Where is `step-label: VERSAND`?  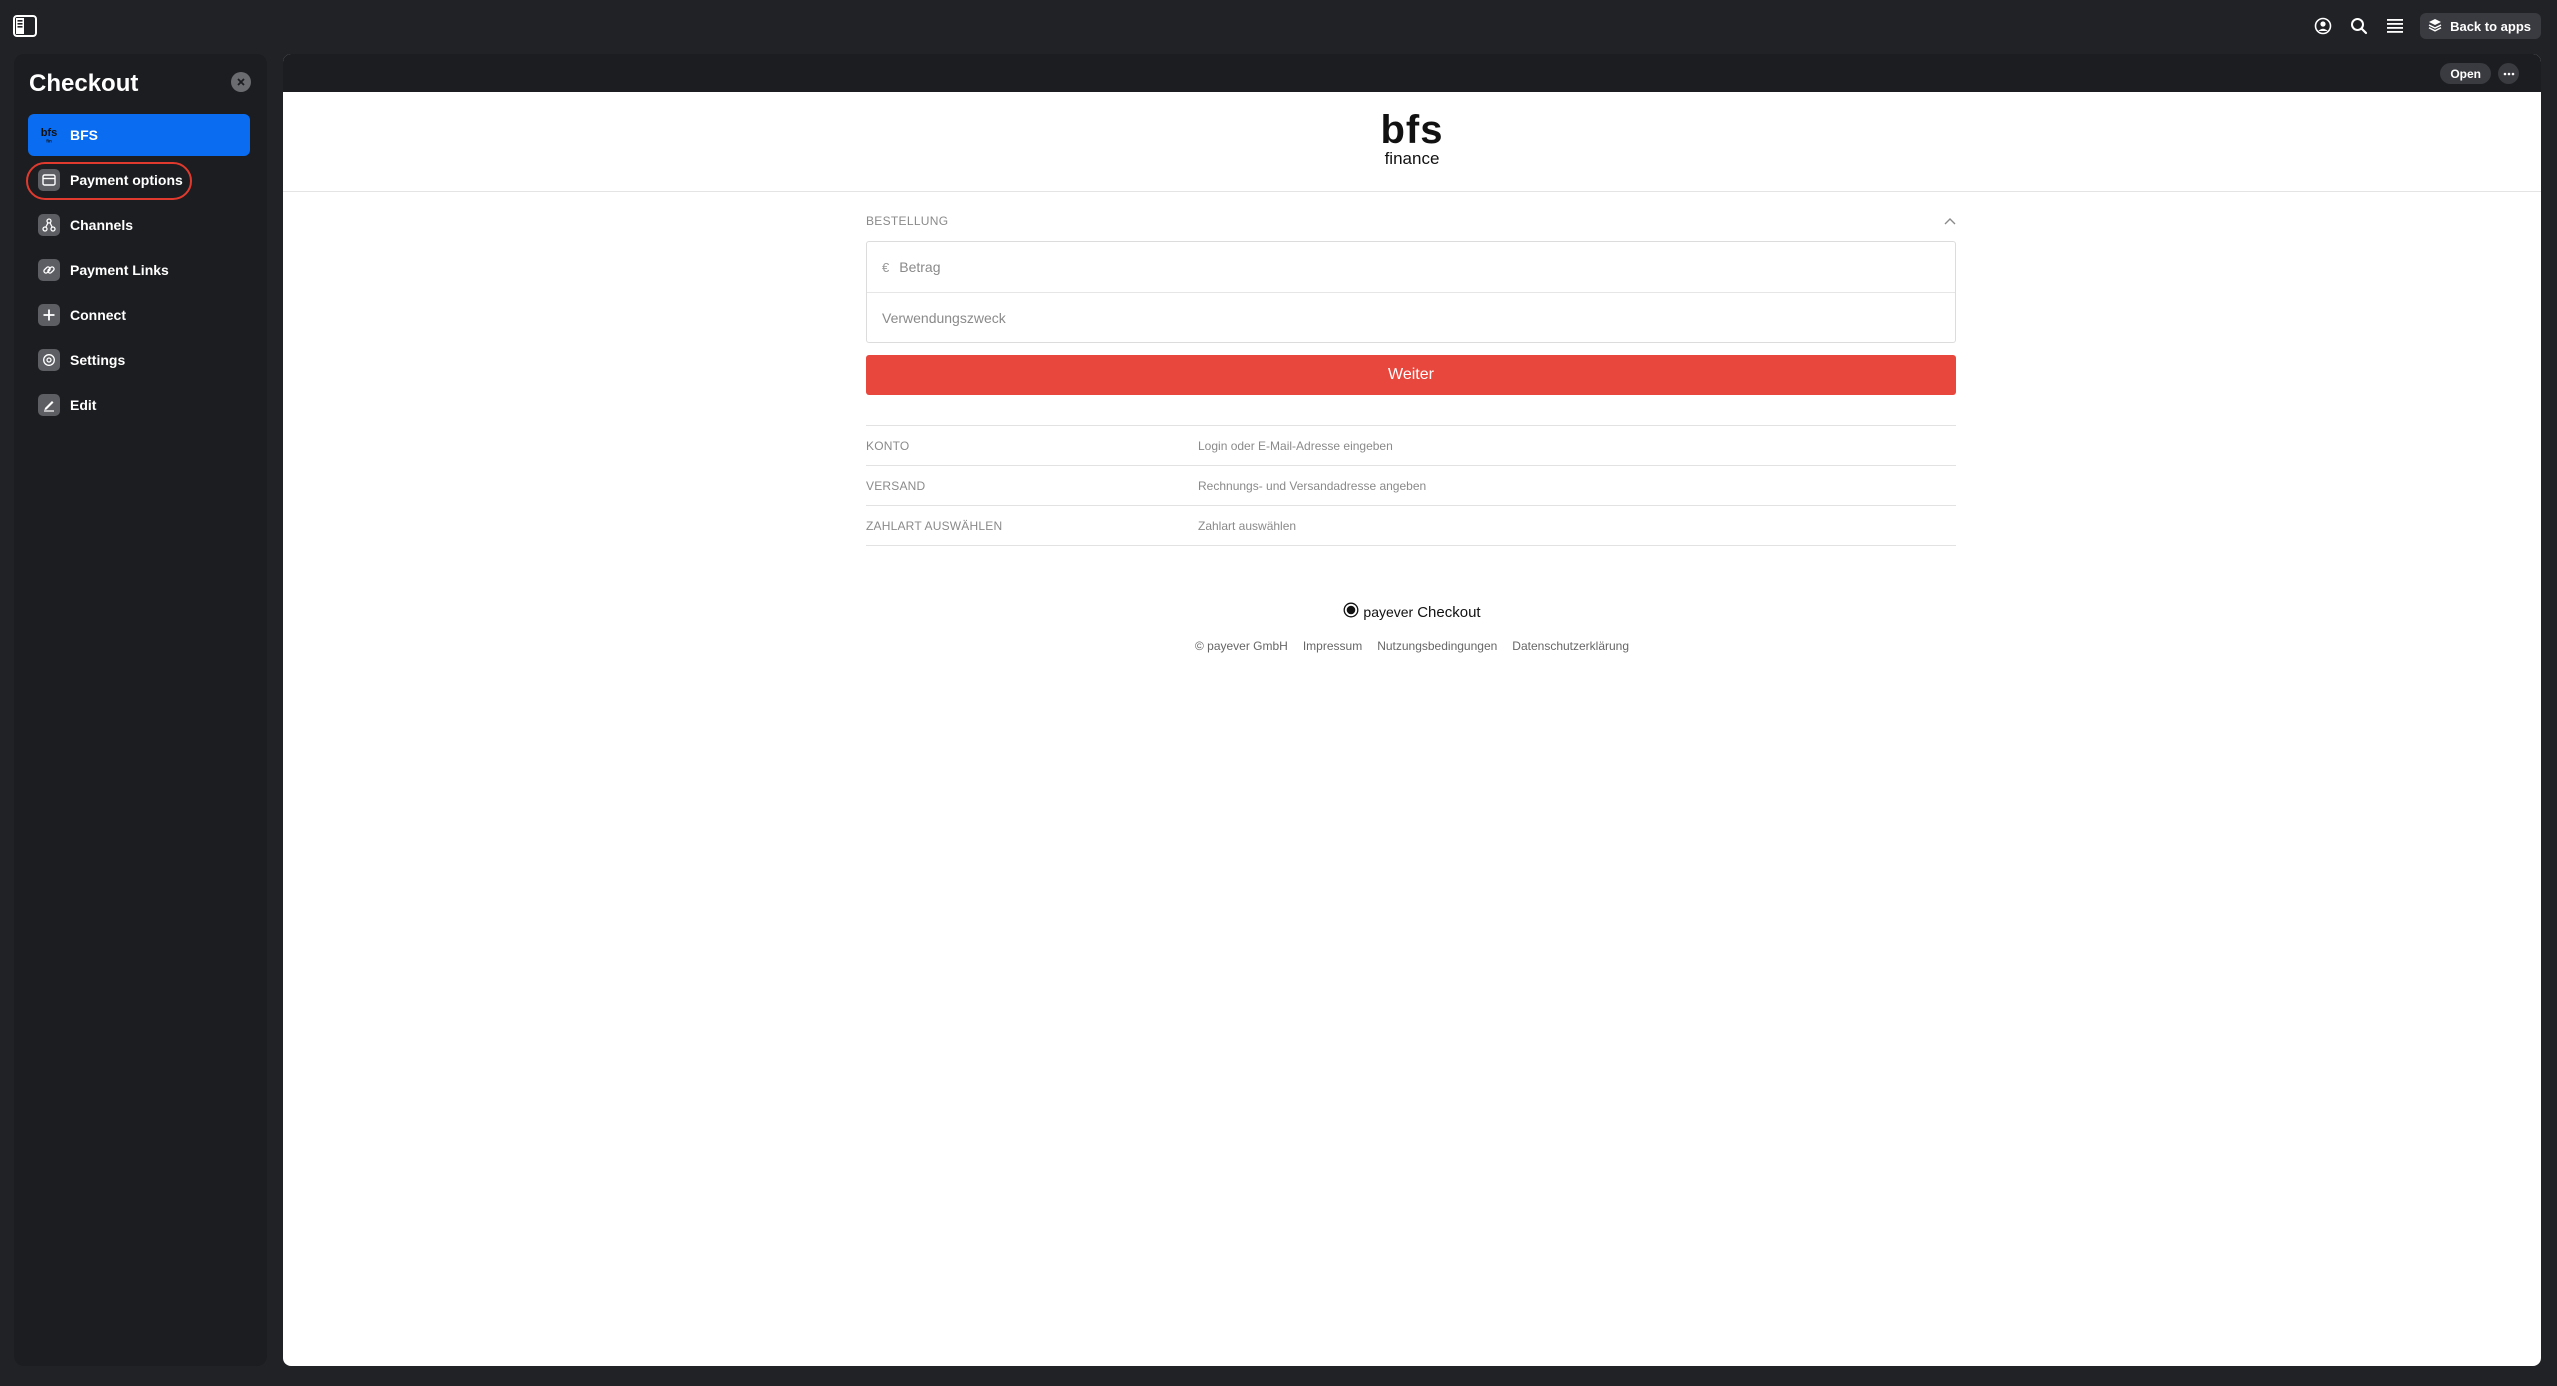
step-label: VERSAND is located at coordinates (896, 485).